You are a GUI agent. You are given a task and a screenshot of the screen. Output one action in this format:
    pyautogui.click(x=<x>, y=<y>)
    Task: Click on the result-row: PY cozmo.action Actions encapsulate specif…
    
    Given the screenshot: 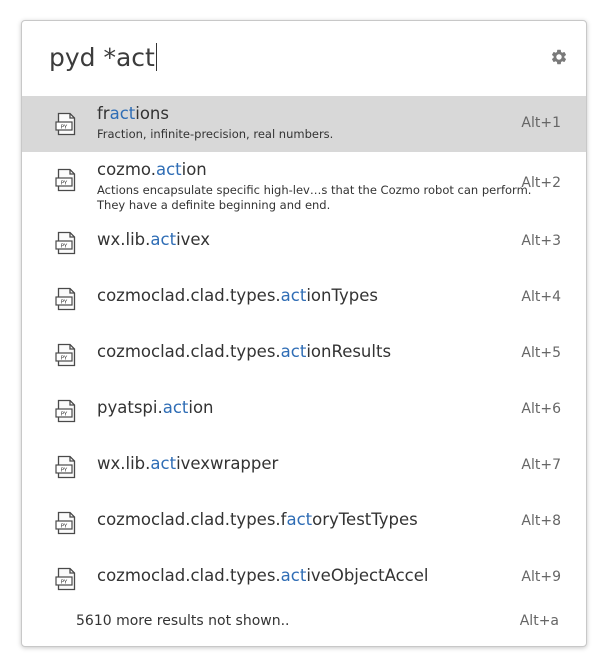 What is the action you would take?
    pyautogui.click(x=304, y=183)
    